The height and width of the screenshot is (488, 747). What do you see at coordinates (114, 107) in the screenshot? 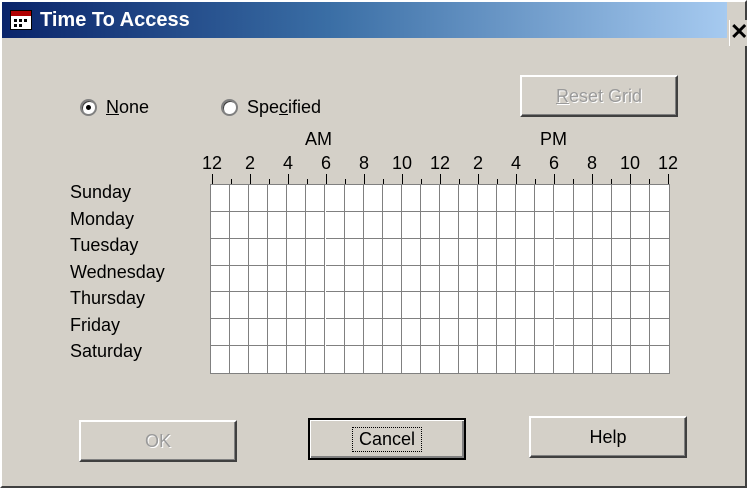
I see `radio-none: None` at bounding box center [114, 107].